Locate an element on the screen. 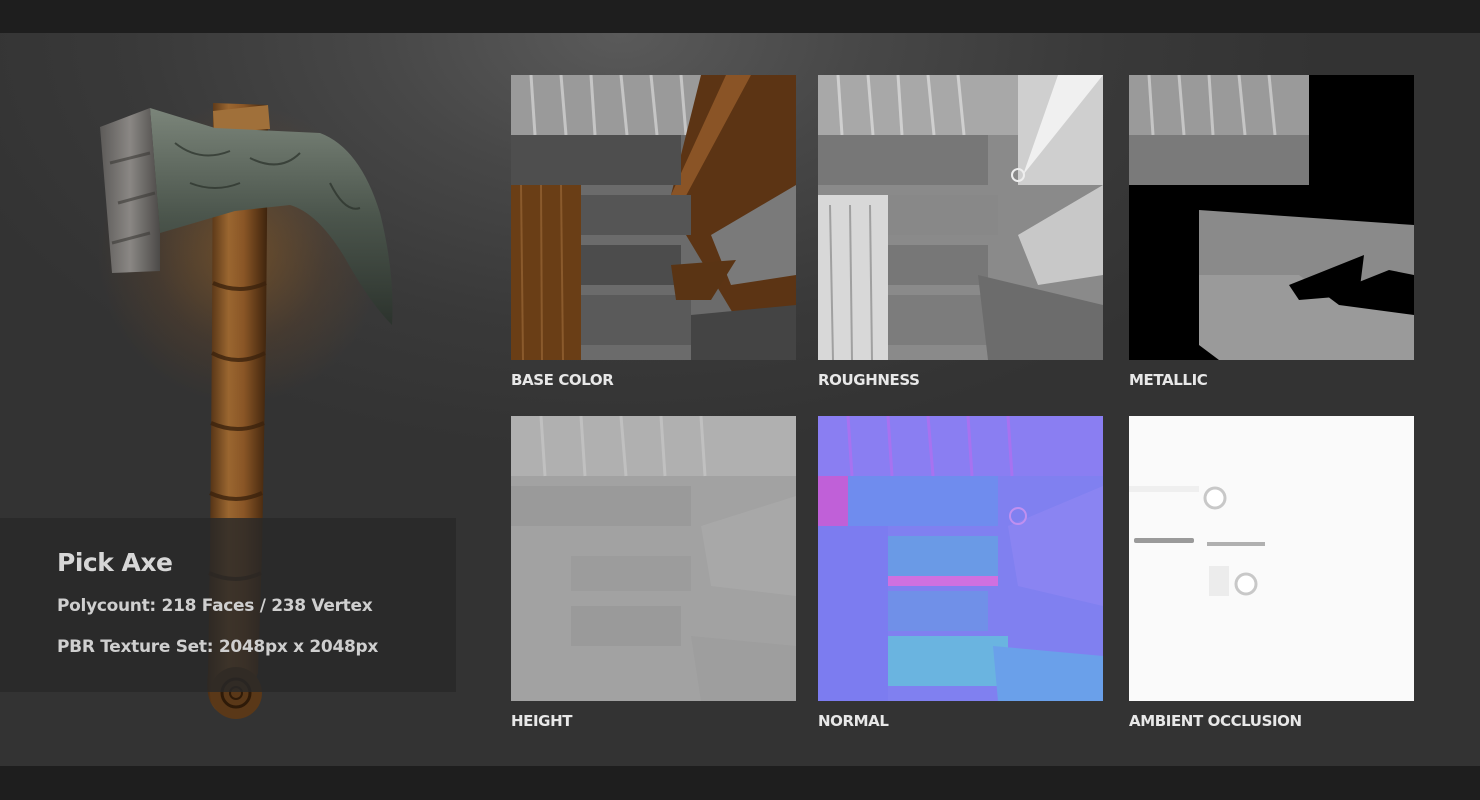 The image size is (1480, 800). ambient-occlusion-map is located at coordinates (1271, 558).